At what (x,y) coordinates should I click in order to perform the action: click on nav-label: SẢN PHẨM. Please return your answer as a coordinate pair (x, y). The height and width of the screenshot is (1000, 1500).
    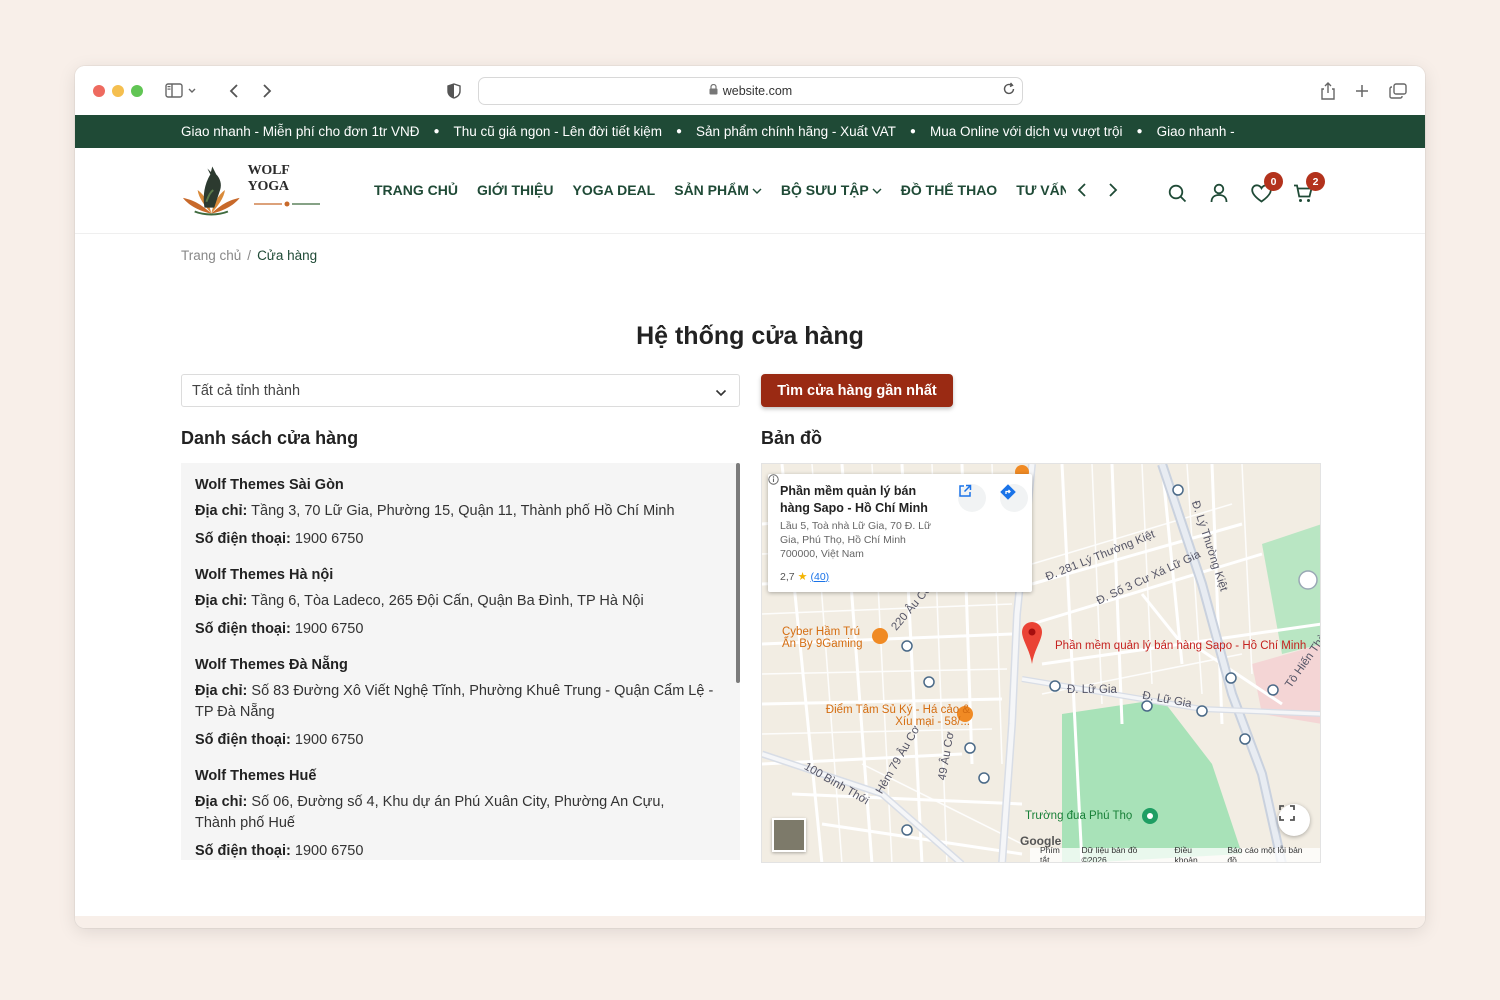
    Looking at the image, I should click on (711, 190).